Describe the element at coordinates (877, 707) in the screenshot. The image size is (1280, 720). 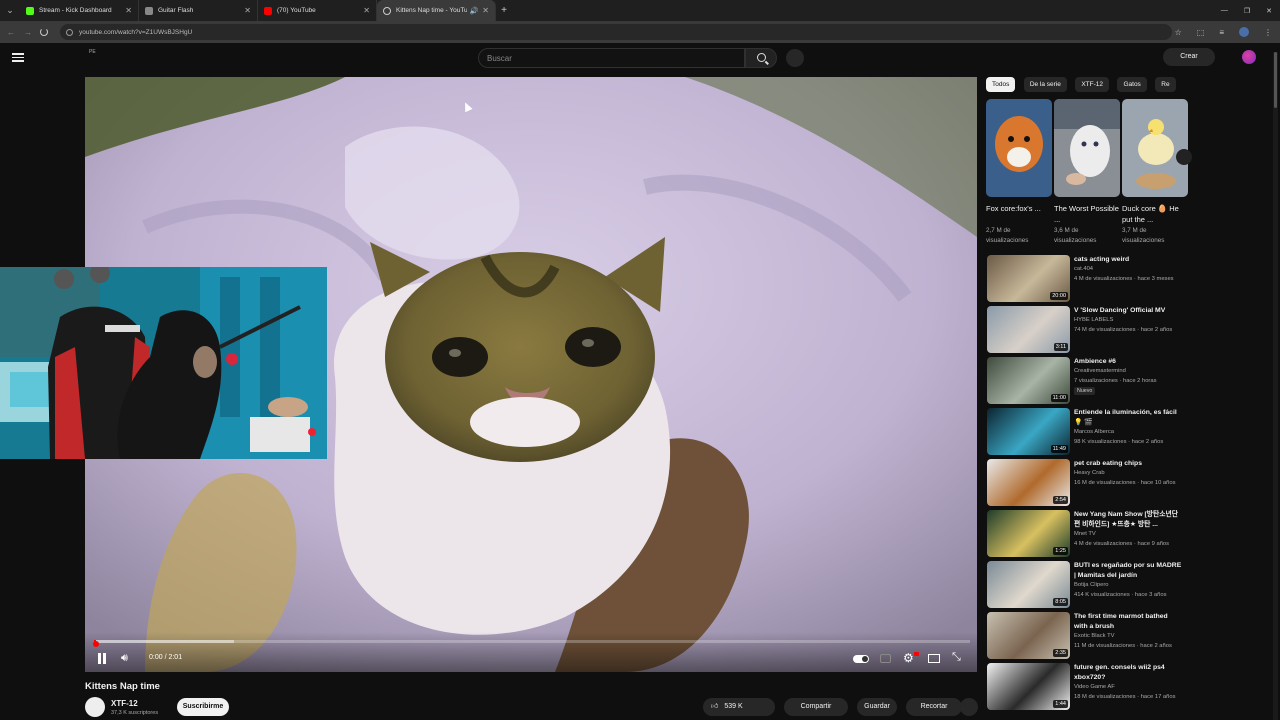
I see `save-button: Guardar` at that location.